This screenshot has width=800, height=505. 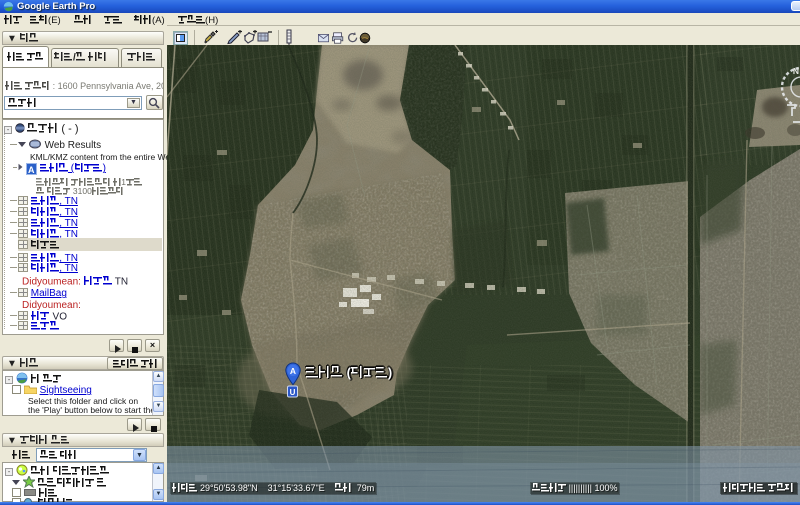 What do you see at coordinates (293, 392) in the screenshot?
I see `svg-text: U` at bounding box center [293, 392].